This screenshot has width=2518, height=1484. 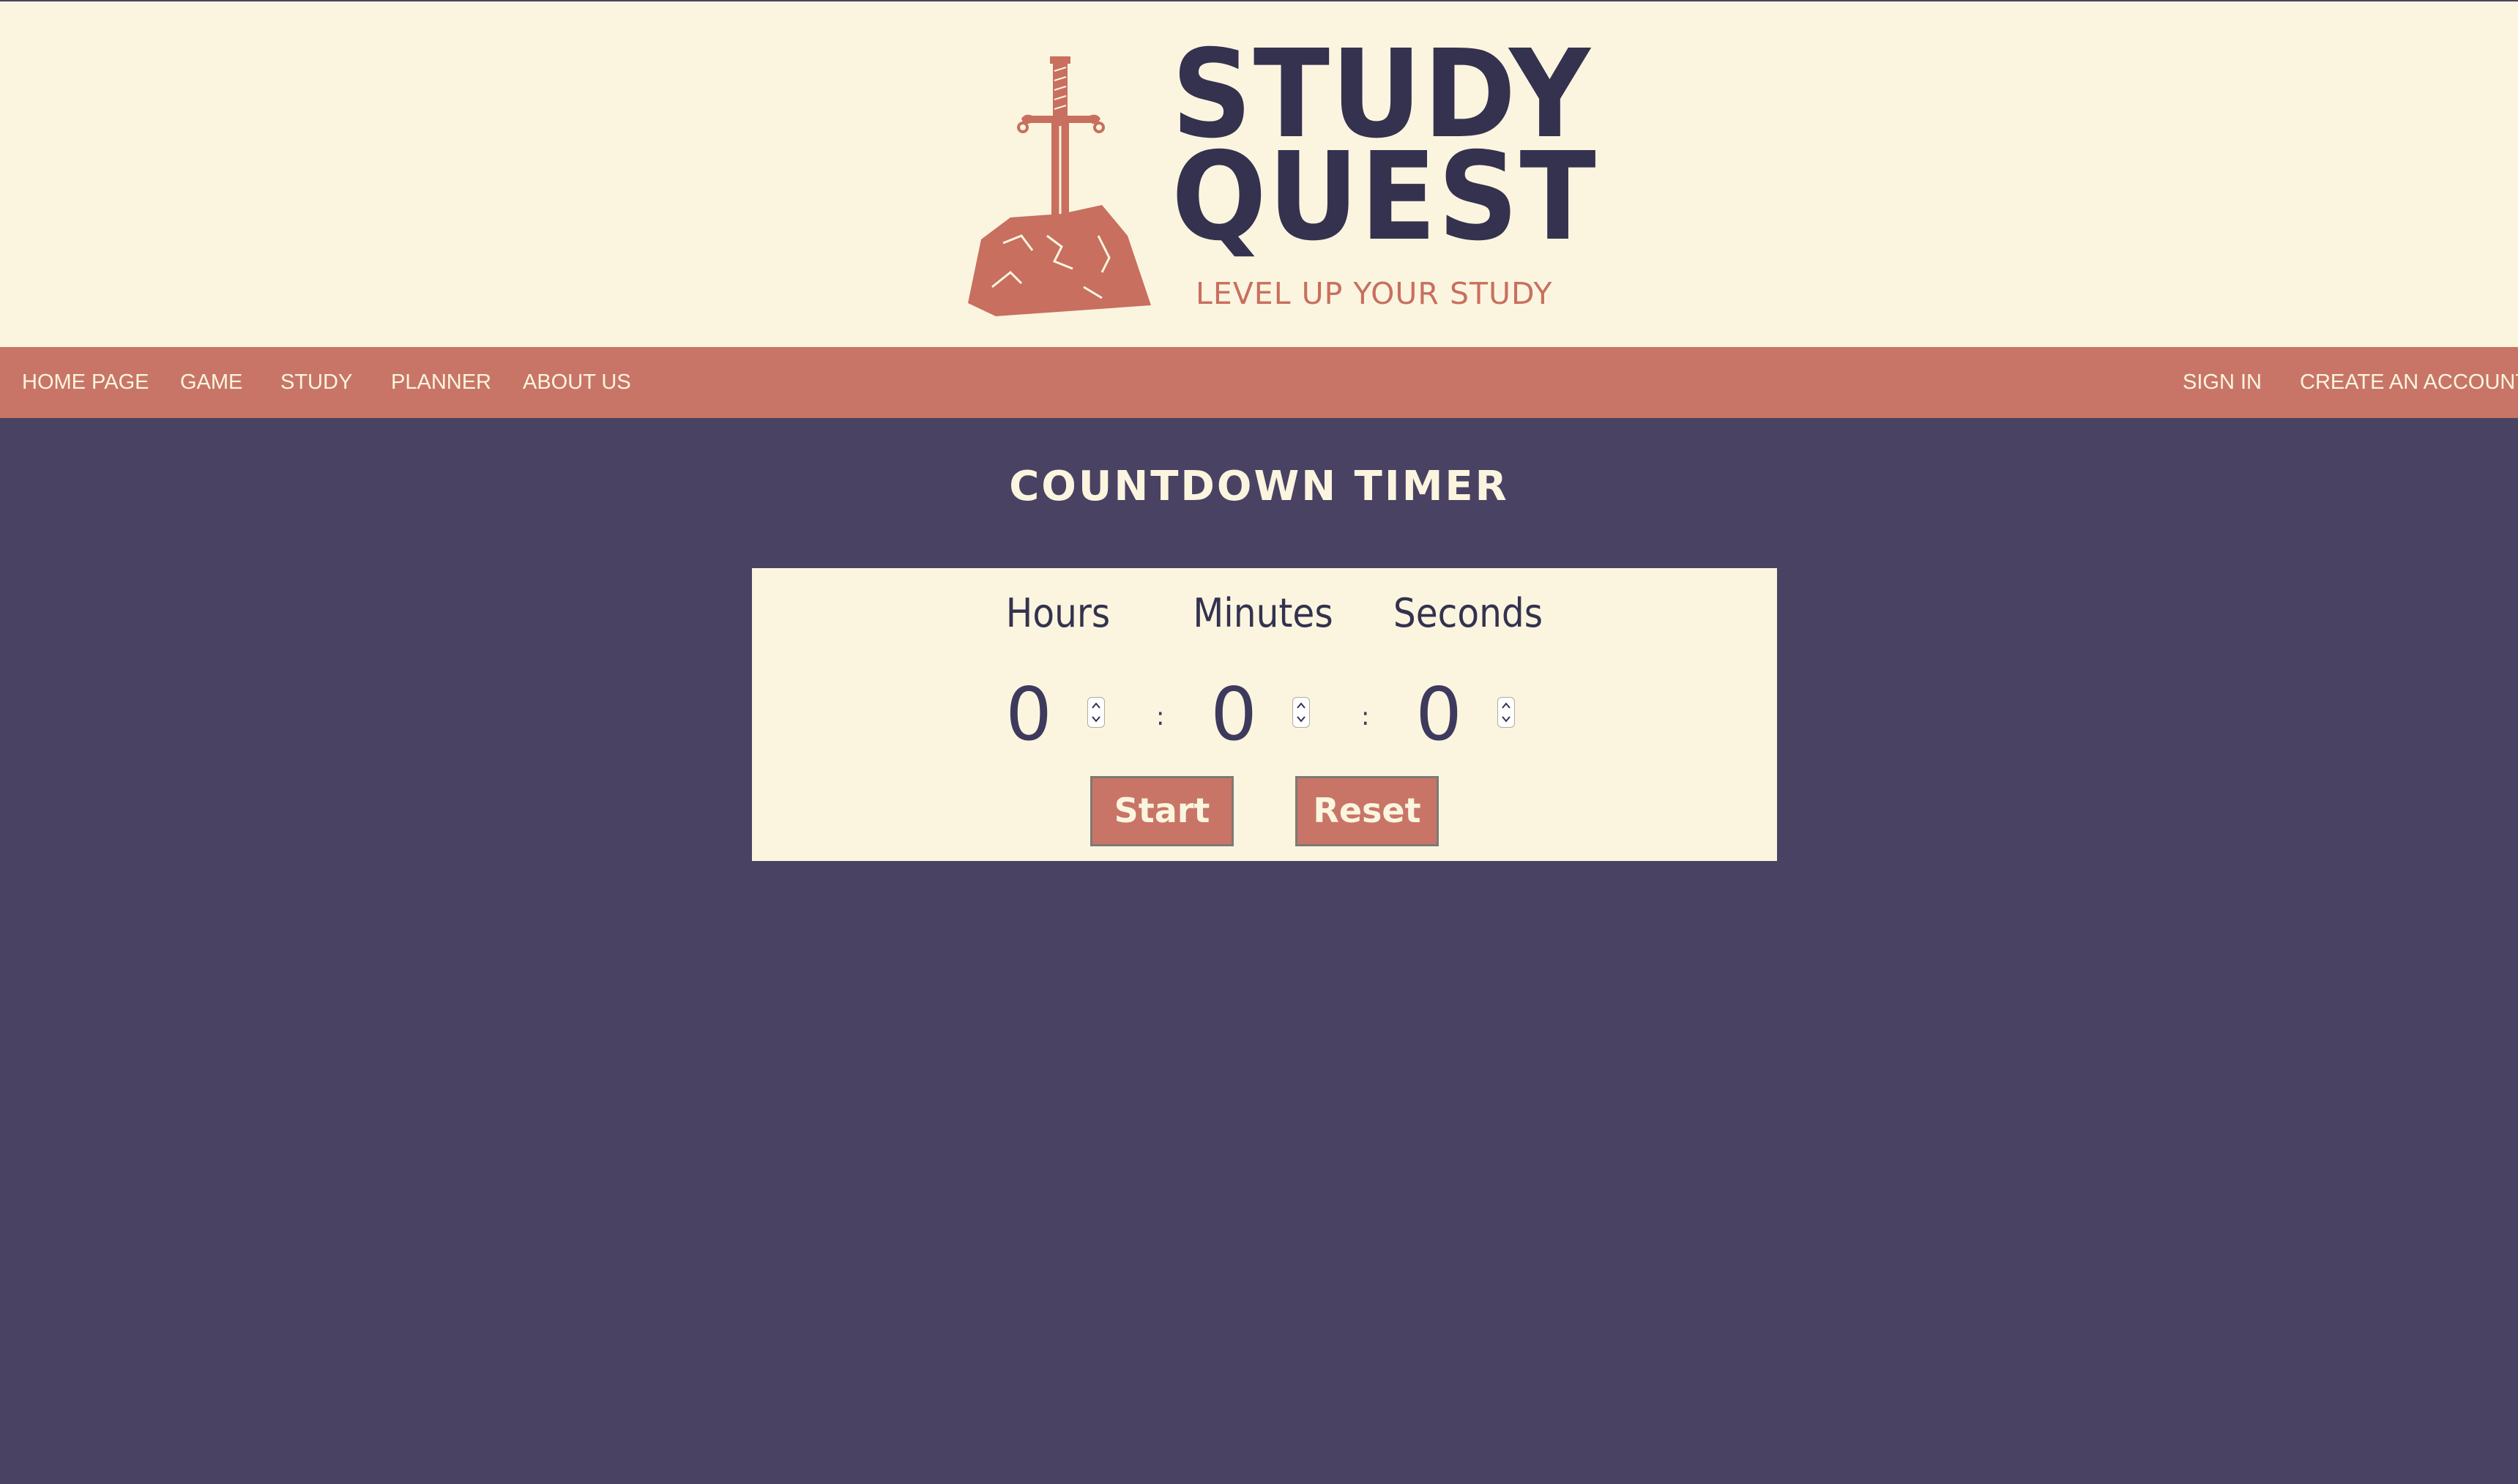 What do you see at coordinates (1162, 811) in the screenshot?
I see `start-button: Start` at bounding box center [1162, 811].